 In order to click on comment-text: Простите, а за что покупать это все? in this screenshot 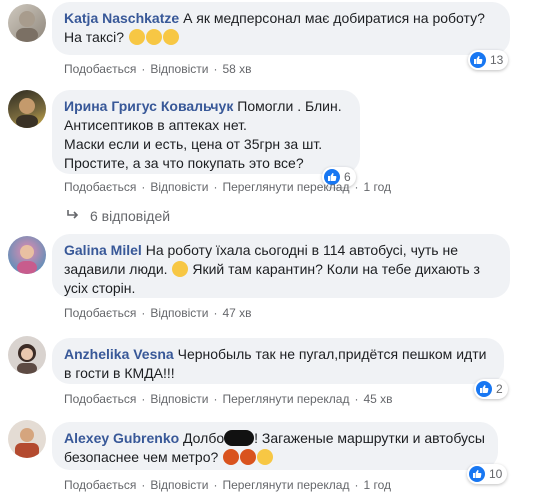, I will do `click(184, 163)`.